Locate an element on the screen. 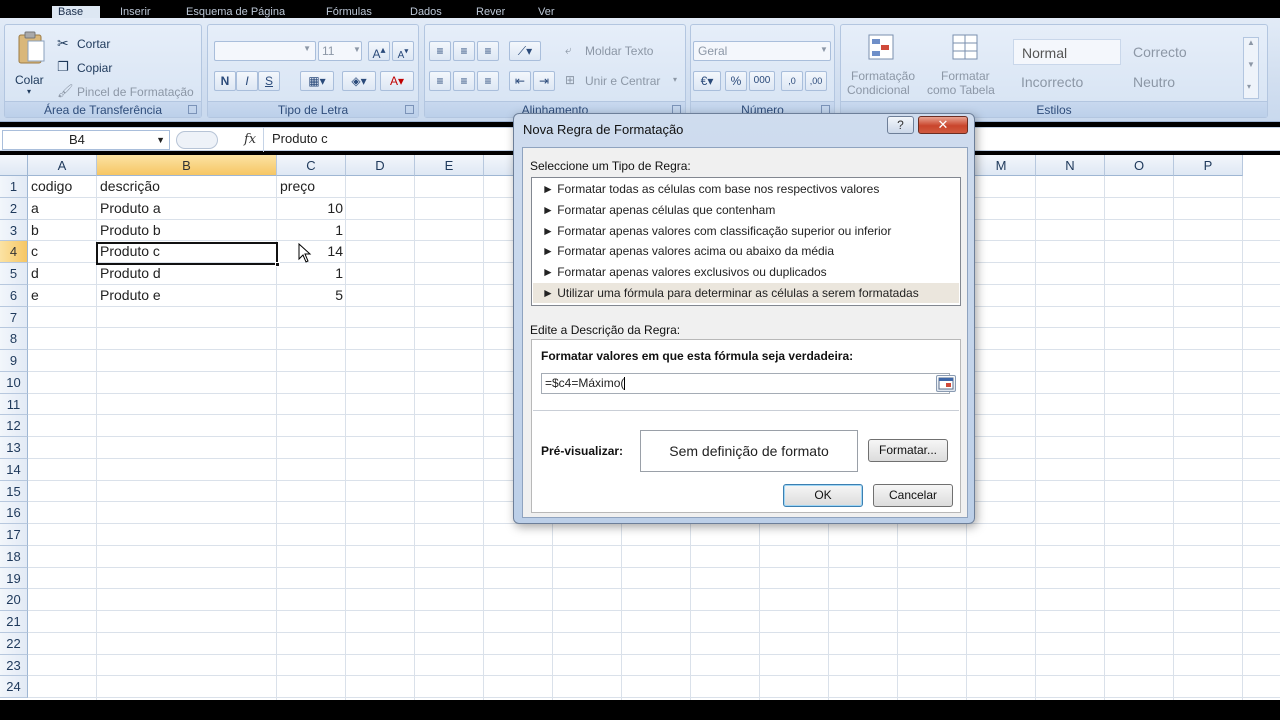  row-header-12: 12 is located at coordinates (14, 426).